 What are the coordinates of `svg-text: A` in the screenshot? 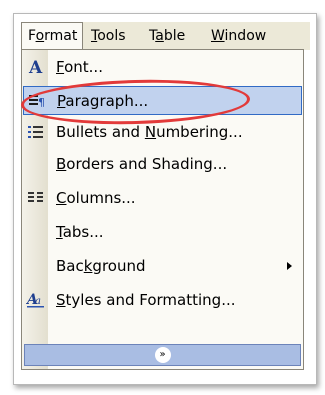 It's located at (35, 67).